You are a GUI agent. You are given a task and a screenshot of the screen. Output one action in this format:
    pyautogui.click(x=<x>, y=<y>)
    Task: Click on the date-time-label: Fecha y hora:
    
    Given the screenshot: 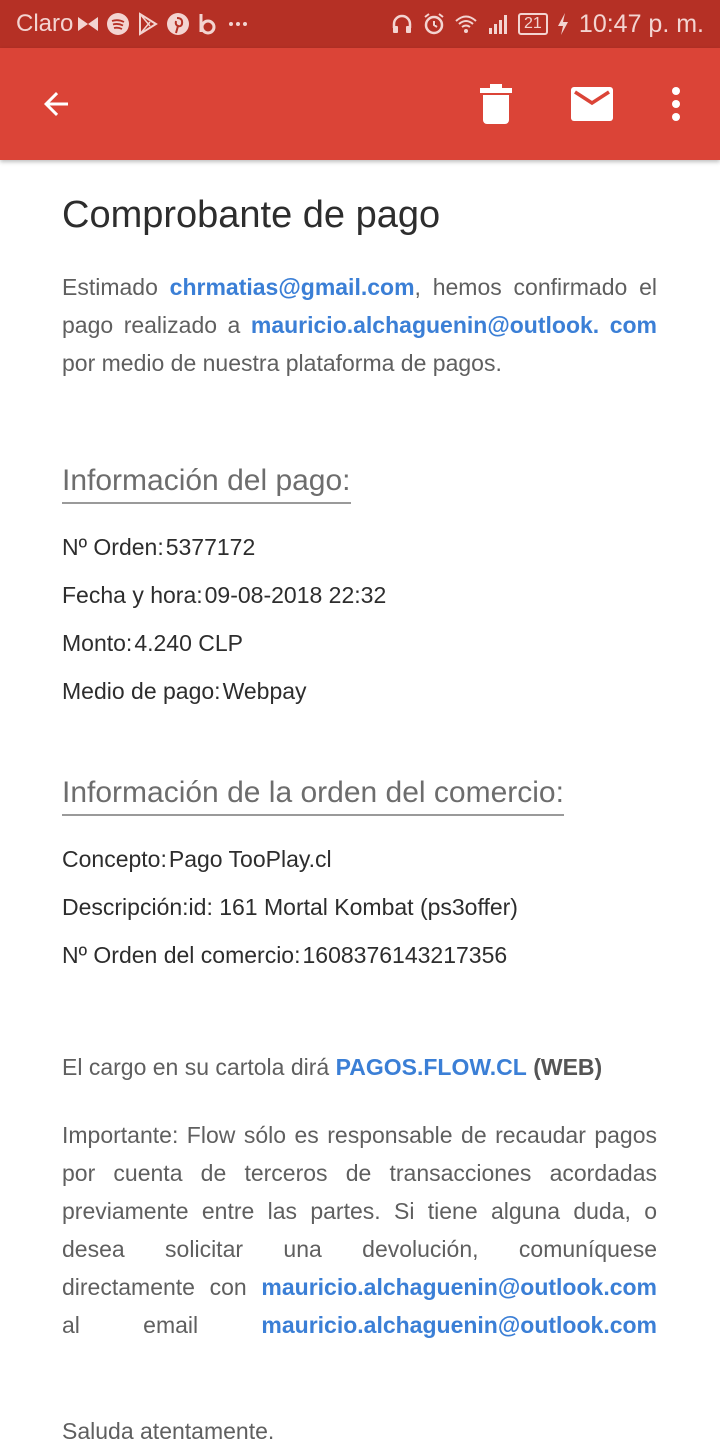 What is the action you would take?
    pyautogui.click(x=132, y=595)
    